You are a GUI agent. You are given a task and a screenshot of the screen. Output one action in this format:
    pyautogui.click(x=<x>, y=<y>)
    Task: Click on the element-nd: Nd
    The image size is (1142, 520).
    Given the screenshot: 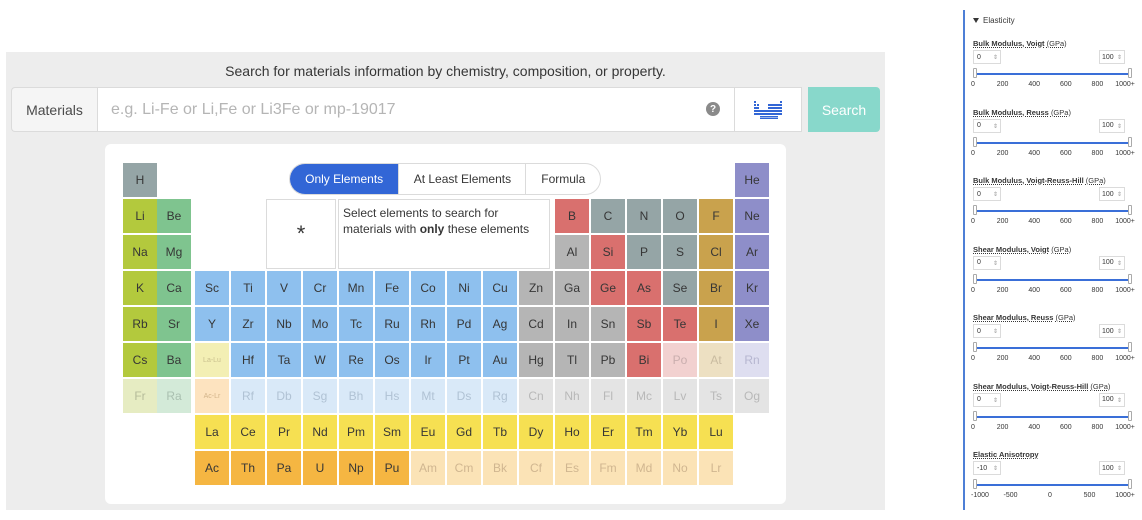 What is the action you would take?
    pyautogui.click(x=320, y=432)
    